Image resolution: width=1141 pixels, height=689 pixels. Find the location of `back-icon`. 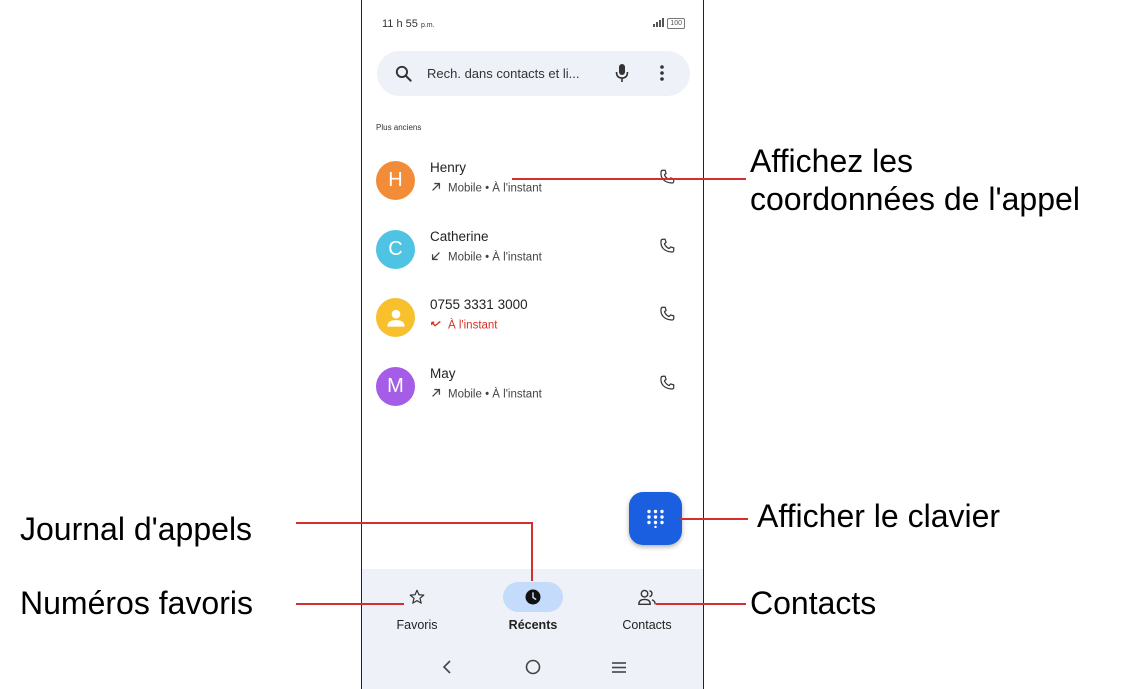

back-icon is located at coordinates (447, 667).